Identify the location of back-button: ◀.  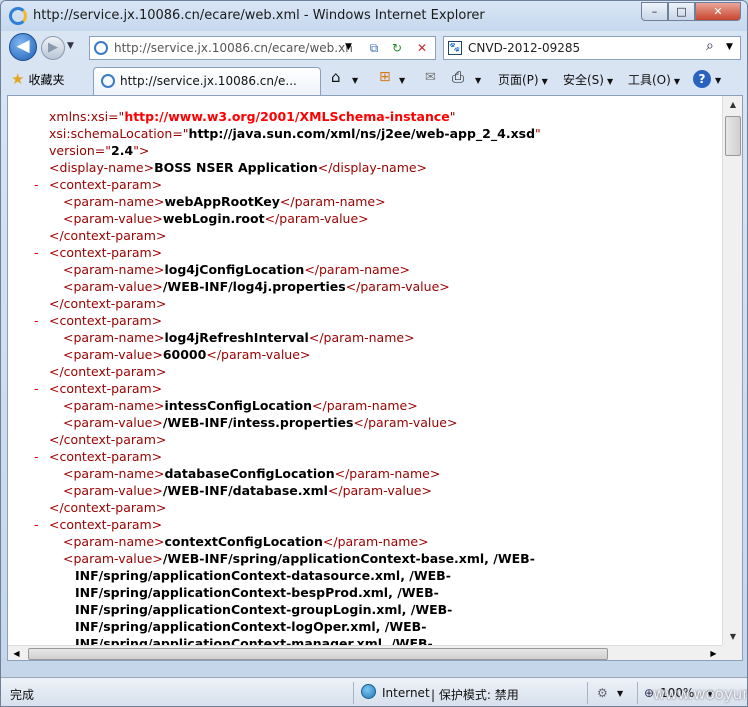
(23, 47).